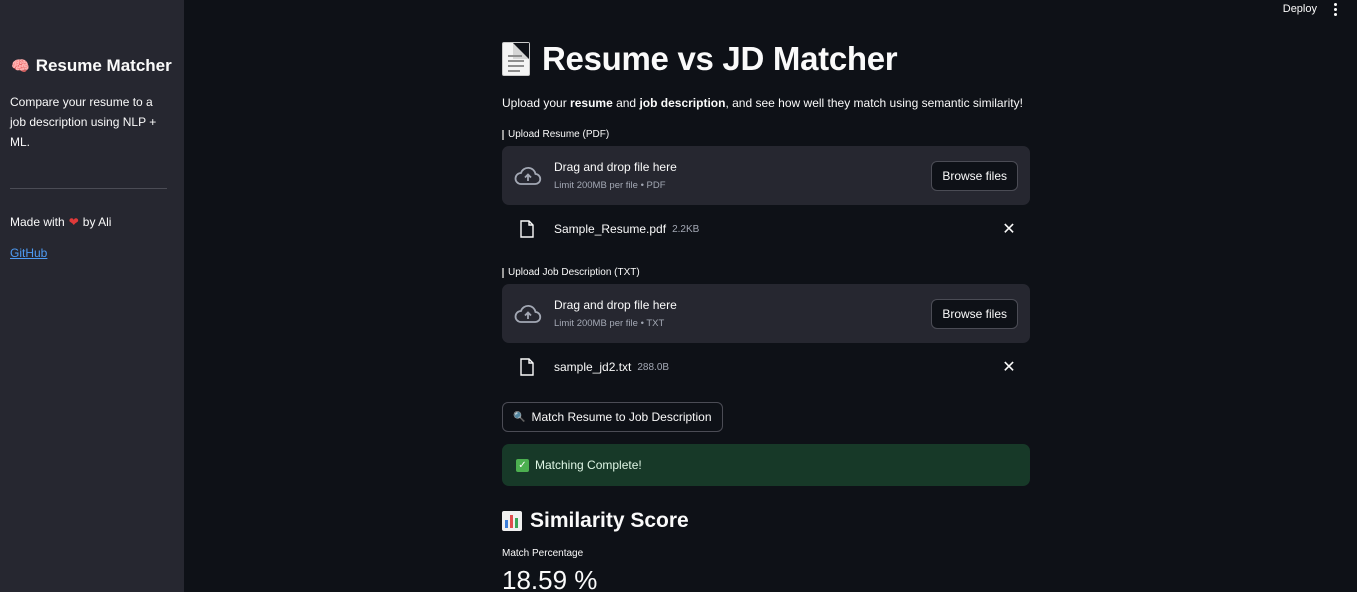 The image size is (1357, 592). I want to click on jd-upload-label: Upload Job Description (TXT), so click(766, 272).